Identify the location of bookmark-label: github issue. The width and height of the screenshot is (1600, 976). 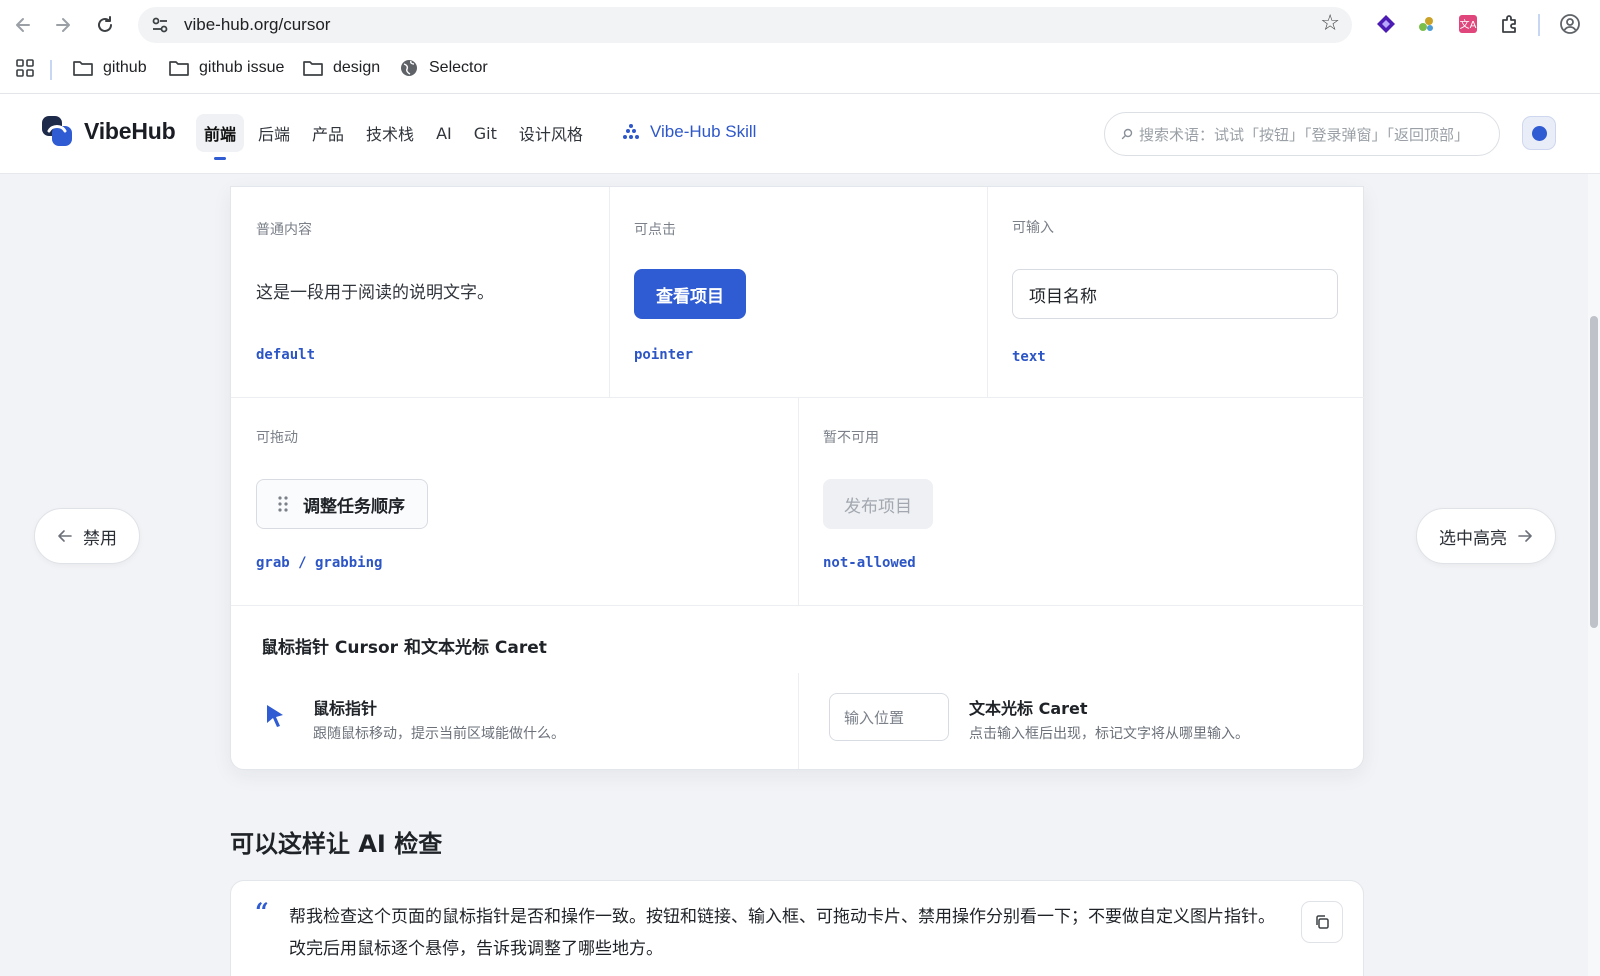
(242, 67).